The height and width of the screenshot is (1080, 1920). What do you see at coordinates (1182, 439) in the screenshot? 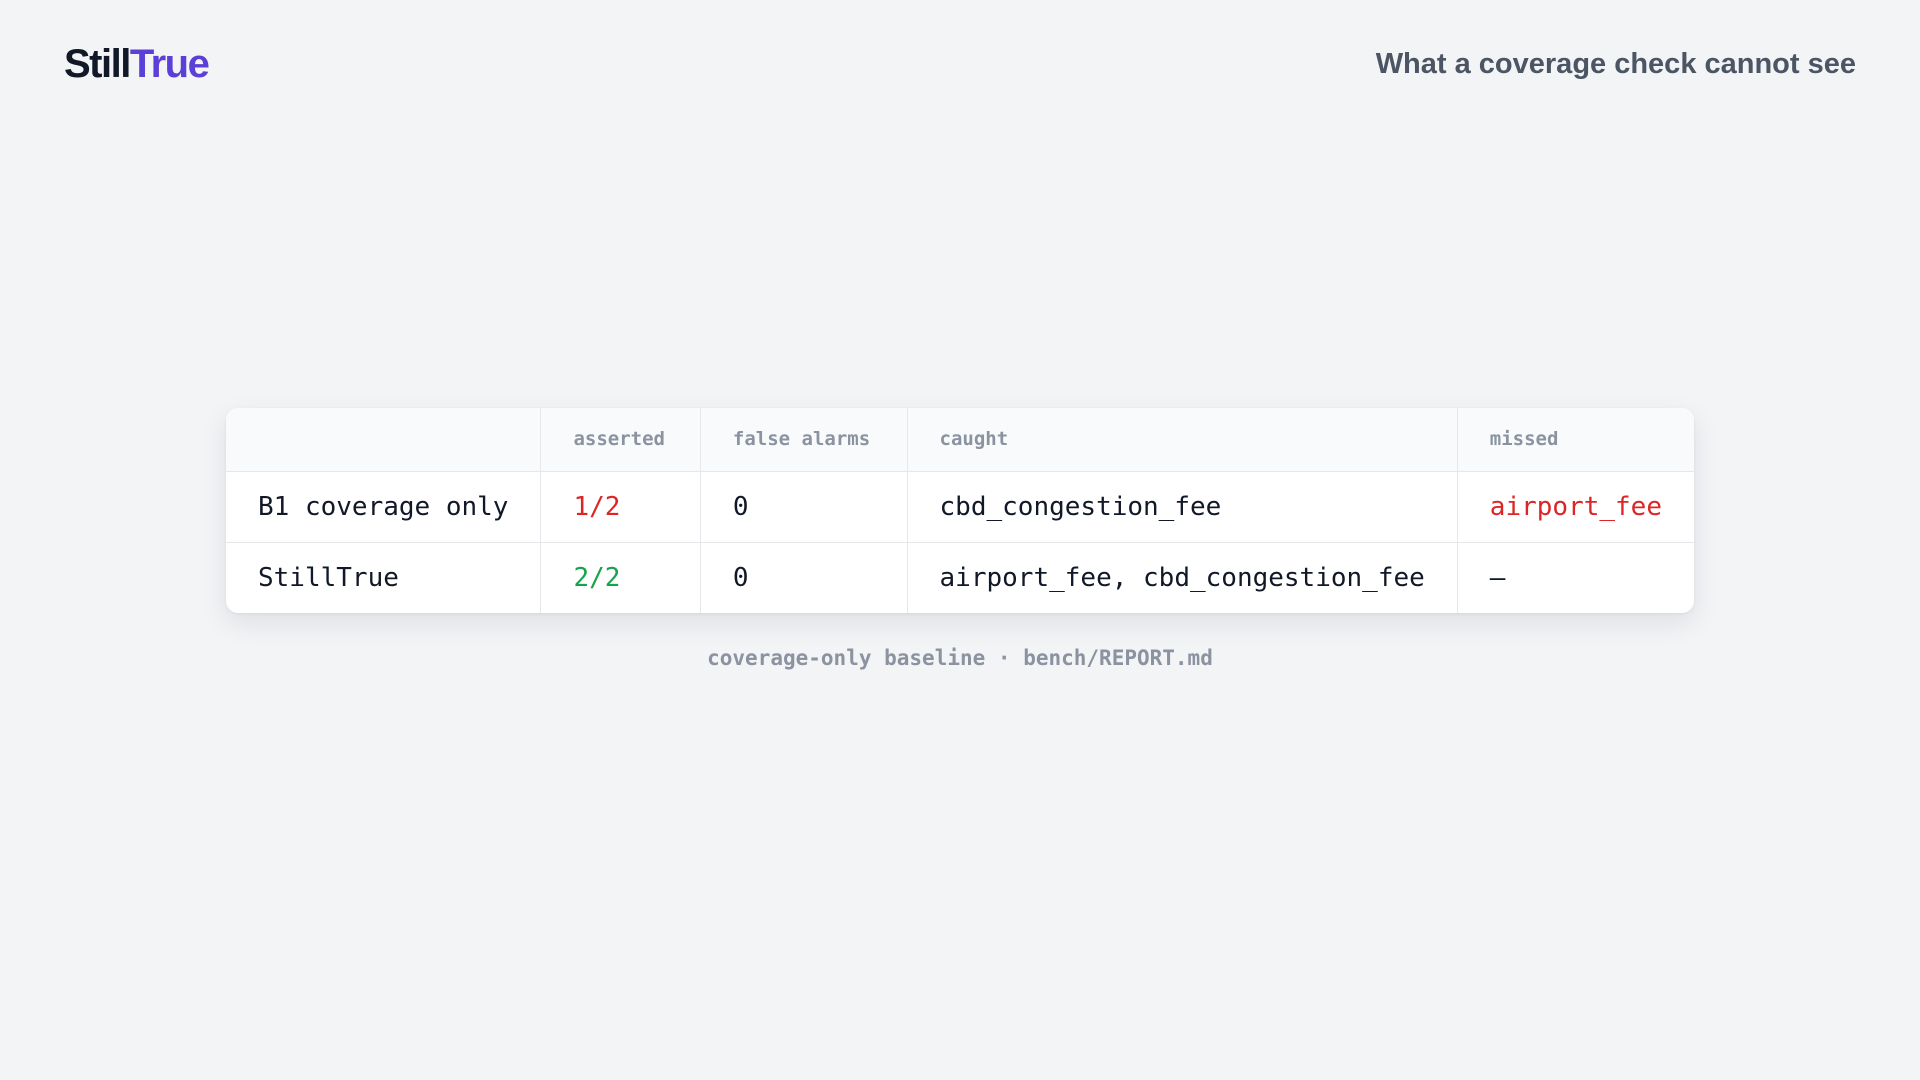
I see `header-caught: caught` at bounding box center [1182, 439].